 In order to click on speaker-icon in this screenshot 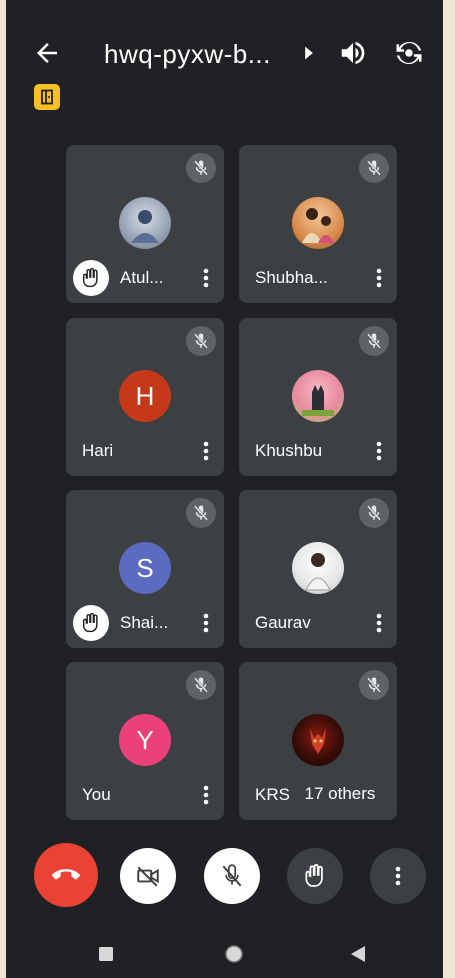, I will do `click(353, 53)`.